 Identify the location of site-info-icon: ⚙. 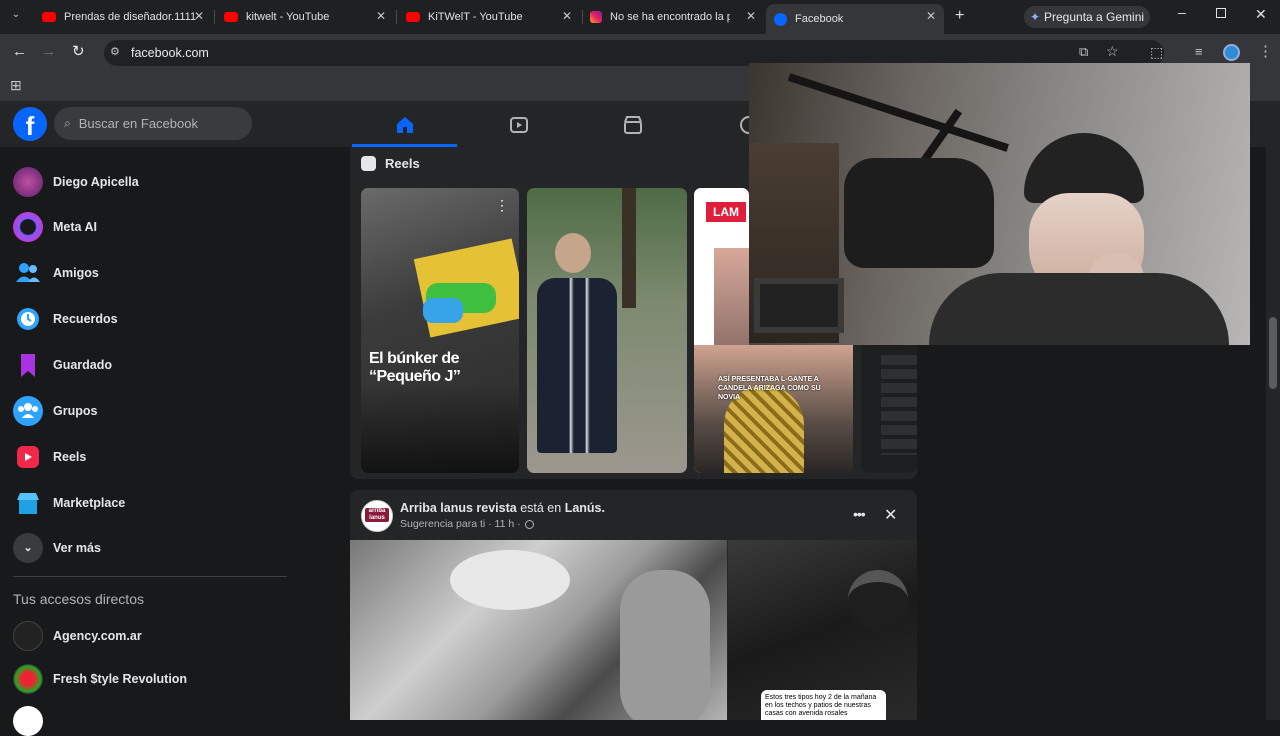
(115, 51).